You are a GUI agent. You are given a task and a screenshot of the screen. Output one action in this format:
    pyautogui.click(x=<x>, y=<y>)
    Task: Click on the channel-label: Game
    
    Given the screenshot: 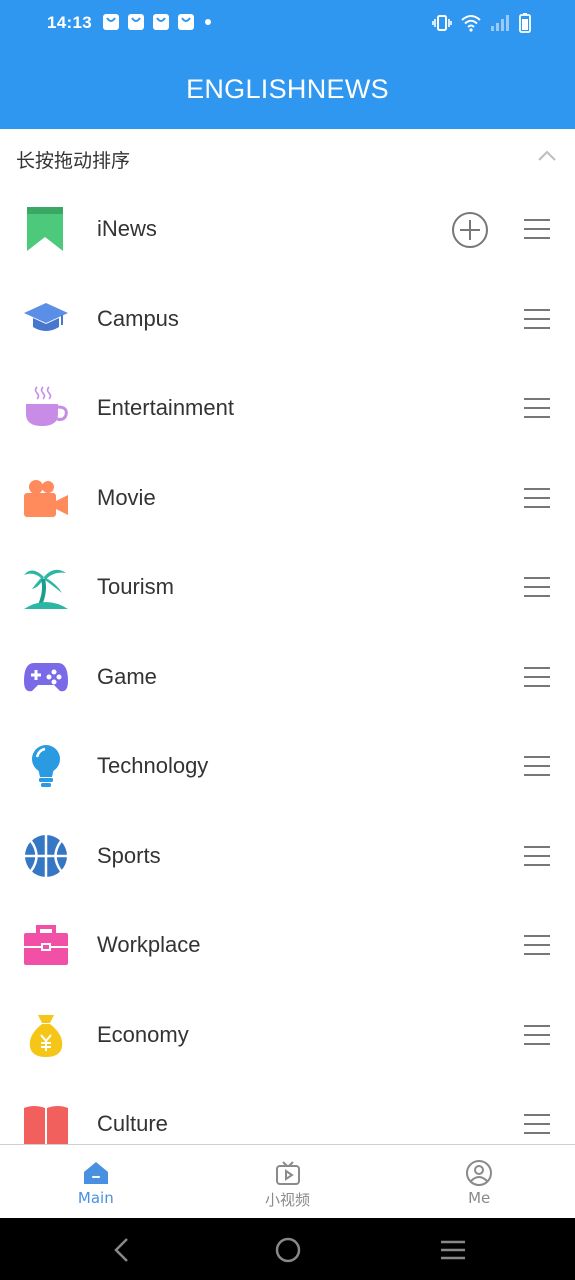 What is the action you would take?
    pyautogui.click(x=127, y=676)
    